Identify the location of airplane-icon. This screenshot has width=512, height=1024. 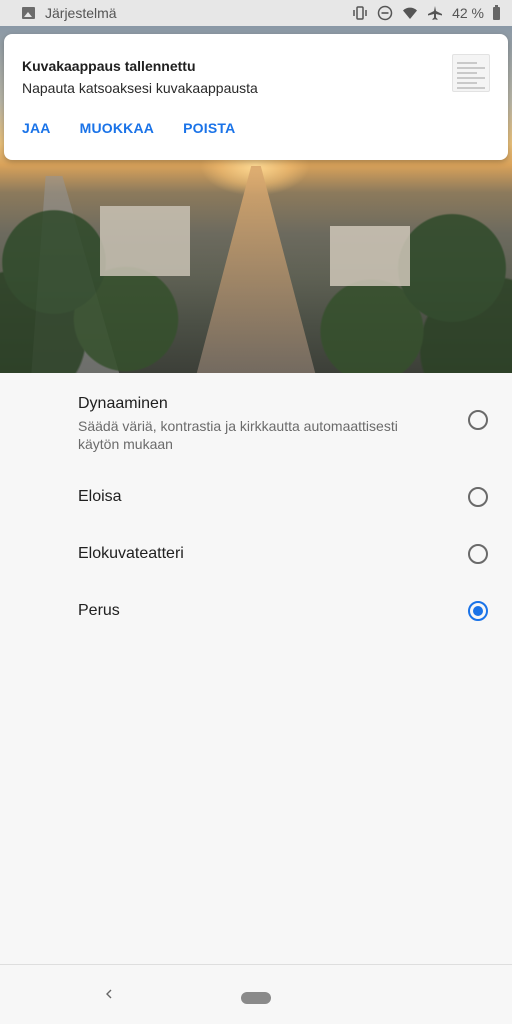
(435, 13).